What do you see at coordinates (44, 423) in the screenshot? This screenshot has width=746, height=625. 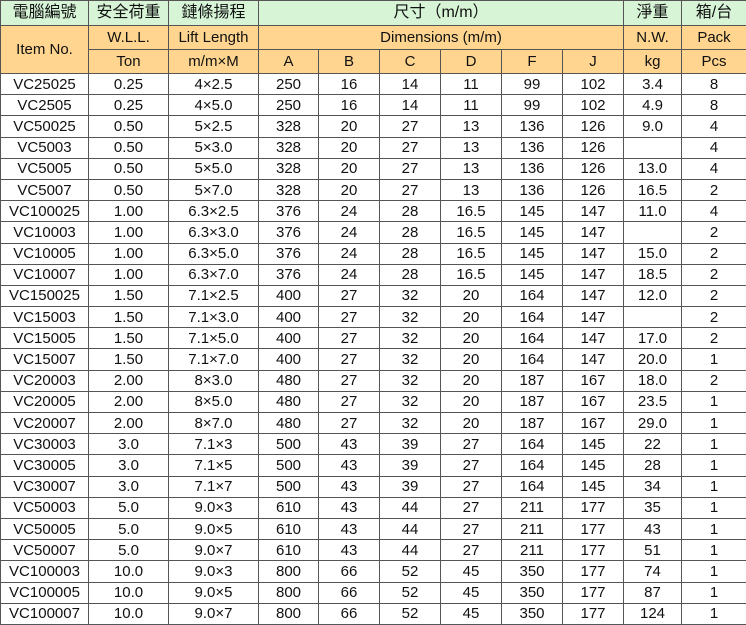 I see `cell-item-no: VC20007` at bounding box center [44, 423].